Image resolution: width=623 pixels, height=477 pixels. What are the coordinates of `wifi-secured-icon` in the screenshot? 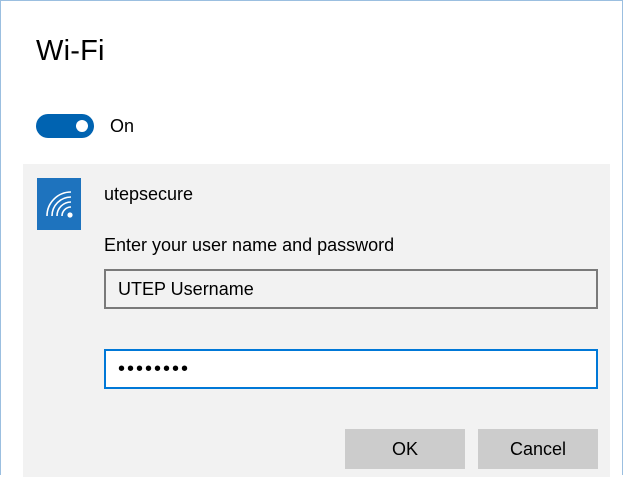 It's located at (59, 204).